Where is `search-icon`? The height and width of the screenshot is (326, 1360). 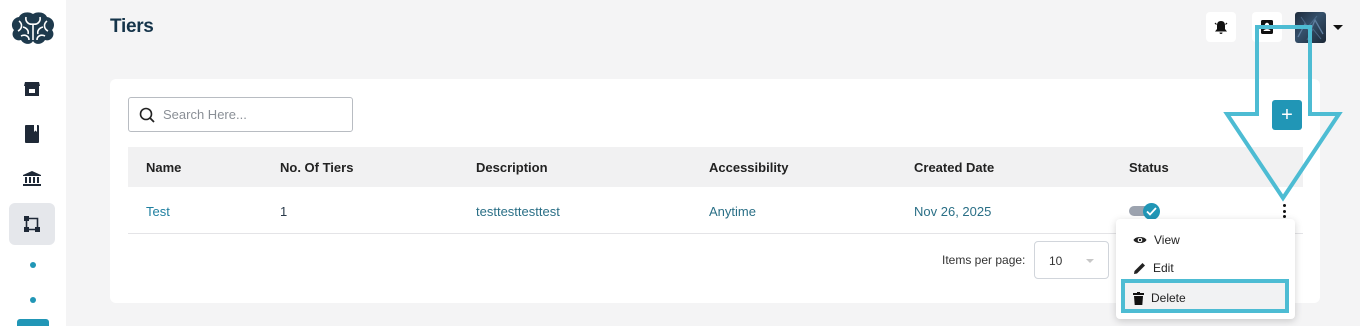
search-icon is located at coordinates (147, 115).